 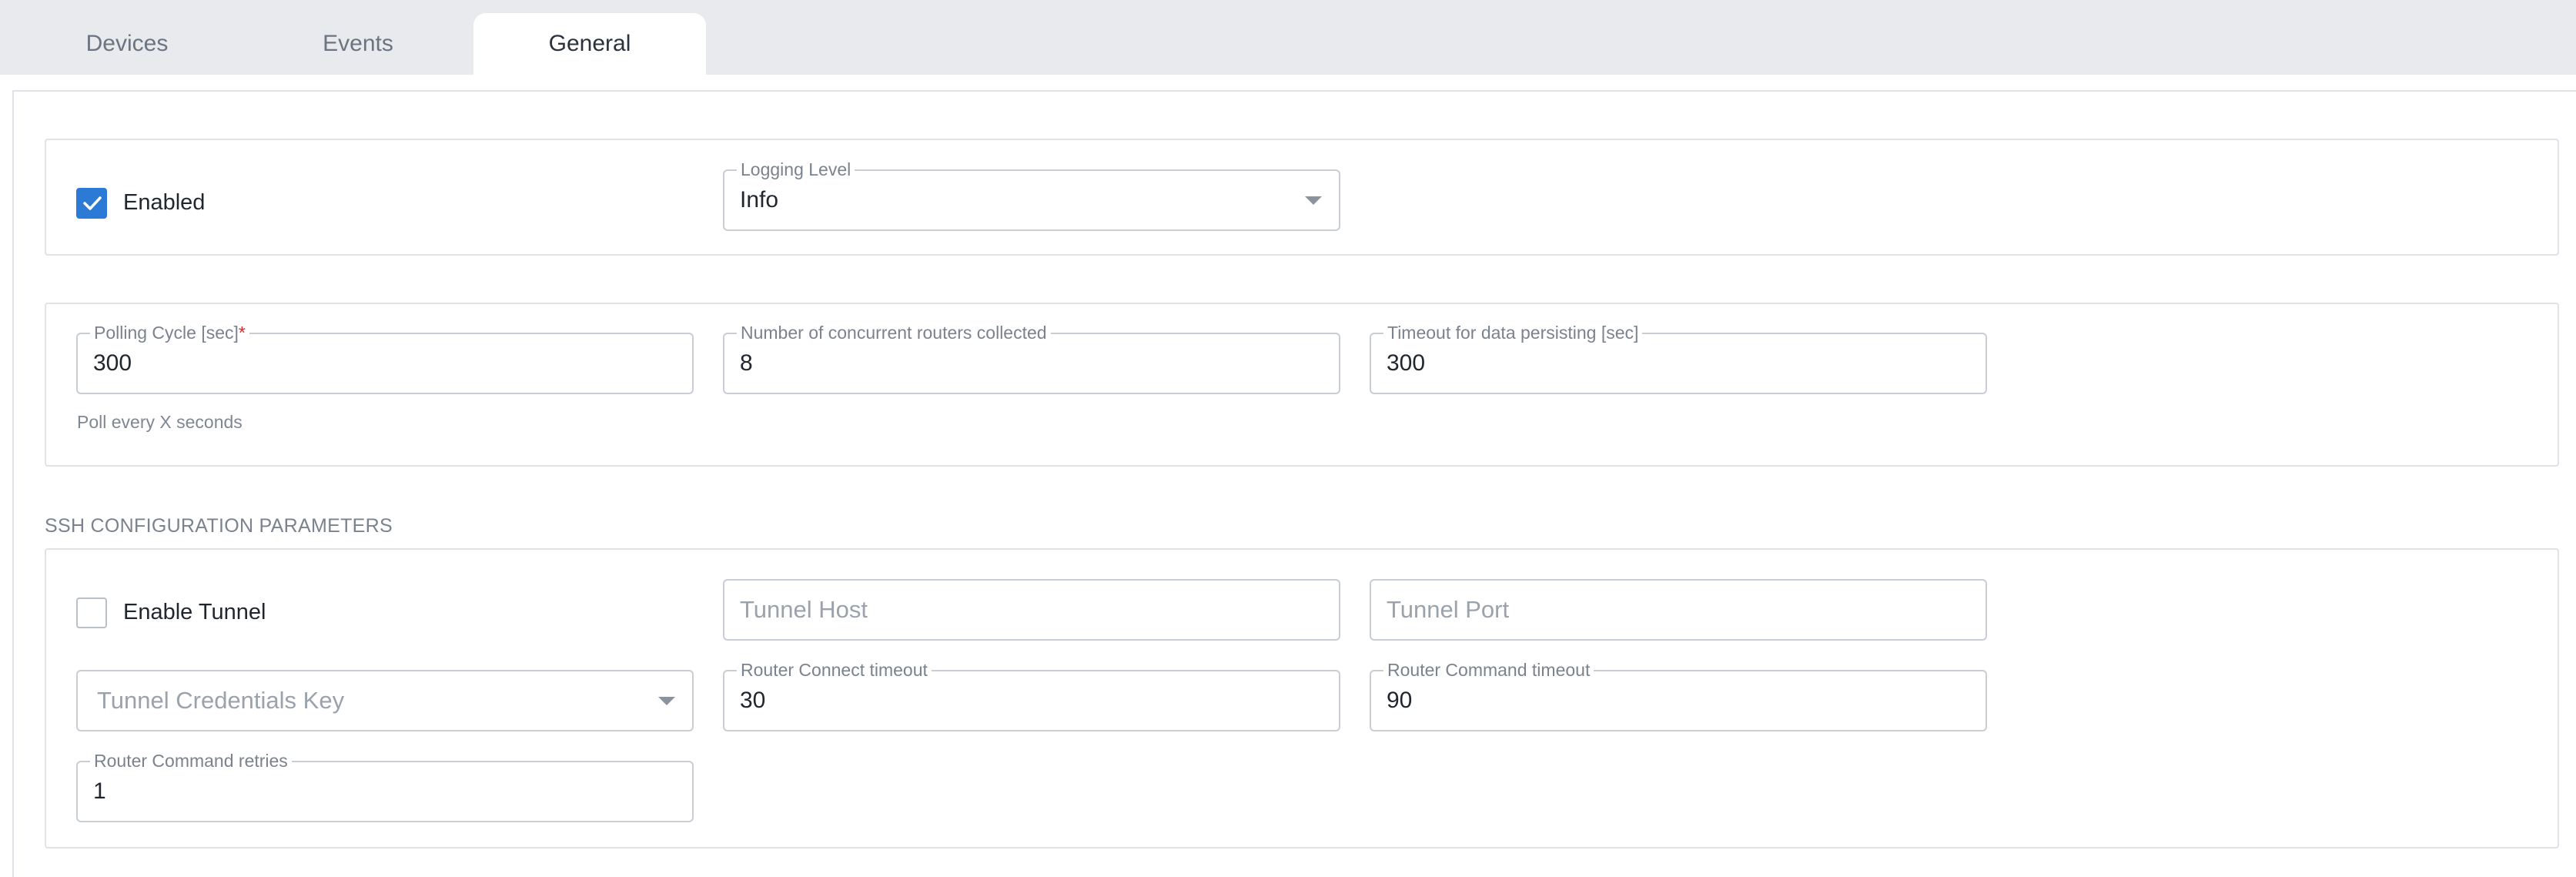 What do you see at coordinates (221, 700) in the screenshot?
I see `tunnel-credentials-placeholder: Tunnel Credentials Key` at bounding box center [221, 700].